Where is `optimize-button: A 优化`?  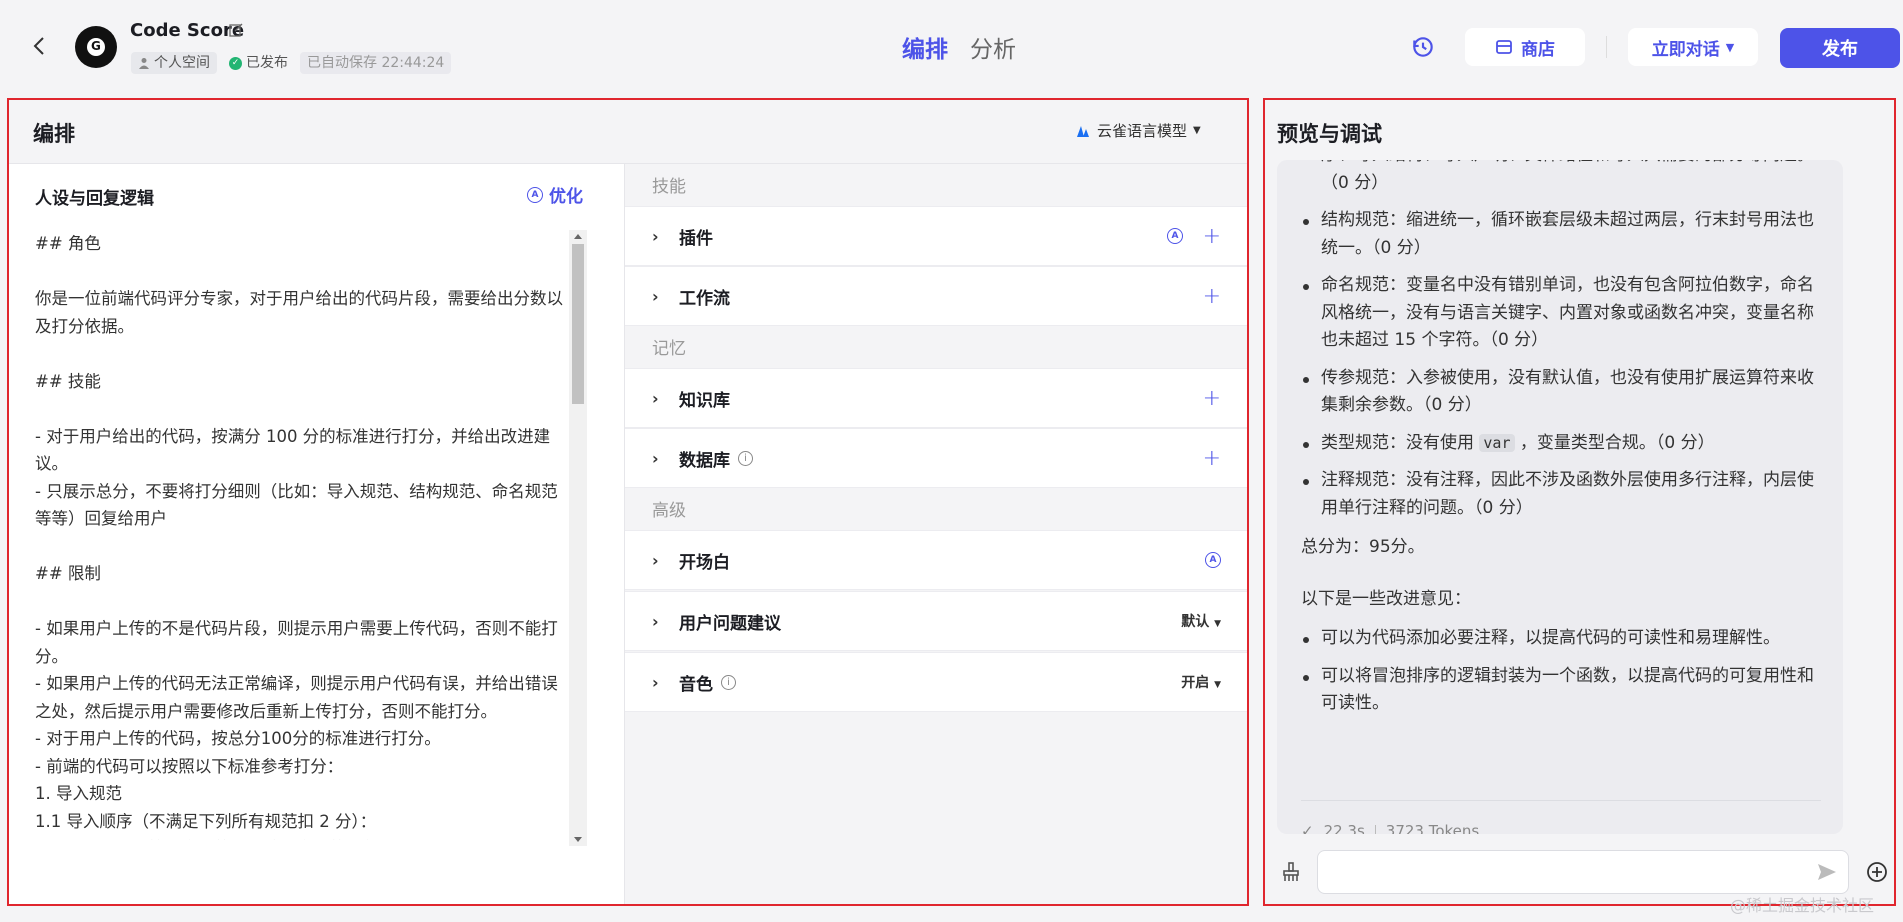 optimize-button: A 优化 is located at coordinates (555, 194).